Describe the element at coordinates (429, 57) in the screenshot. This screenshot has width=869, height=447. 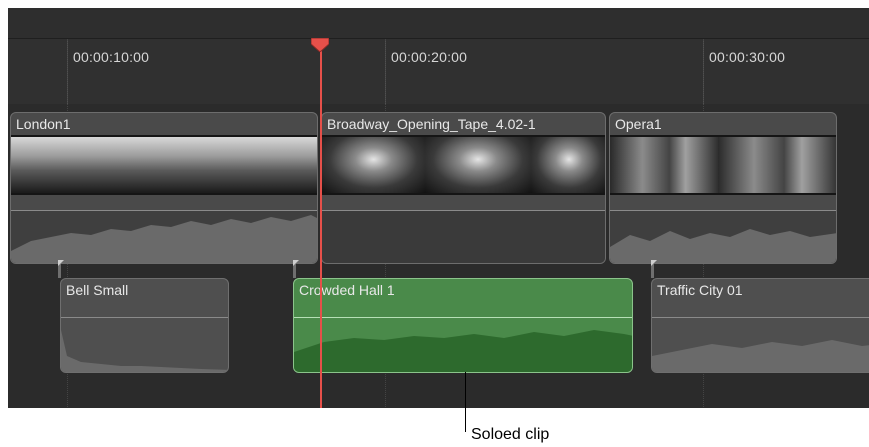
I see `timecode-label: 00:00:20:00` at that location.